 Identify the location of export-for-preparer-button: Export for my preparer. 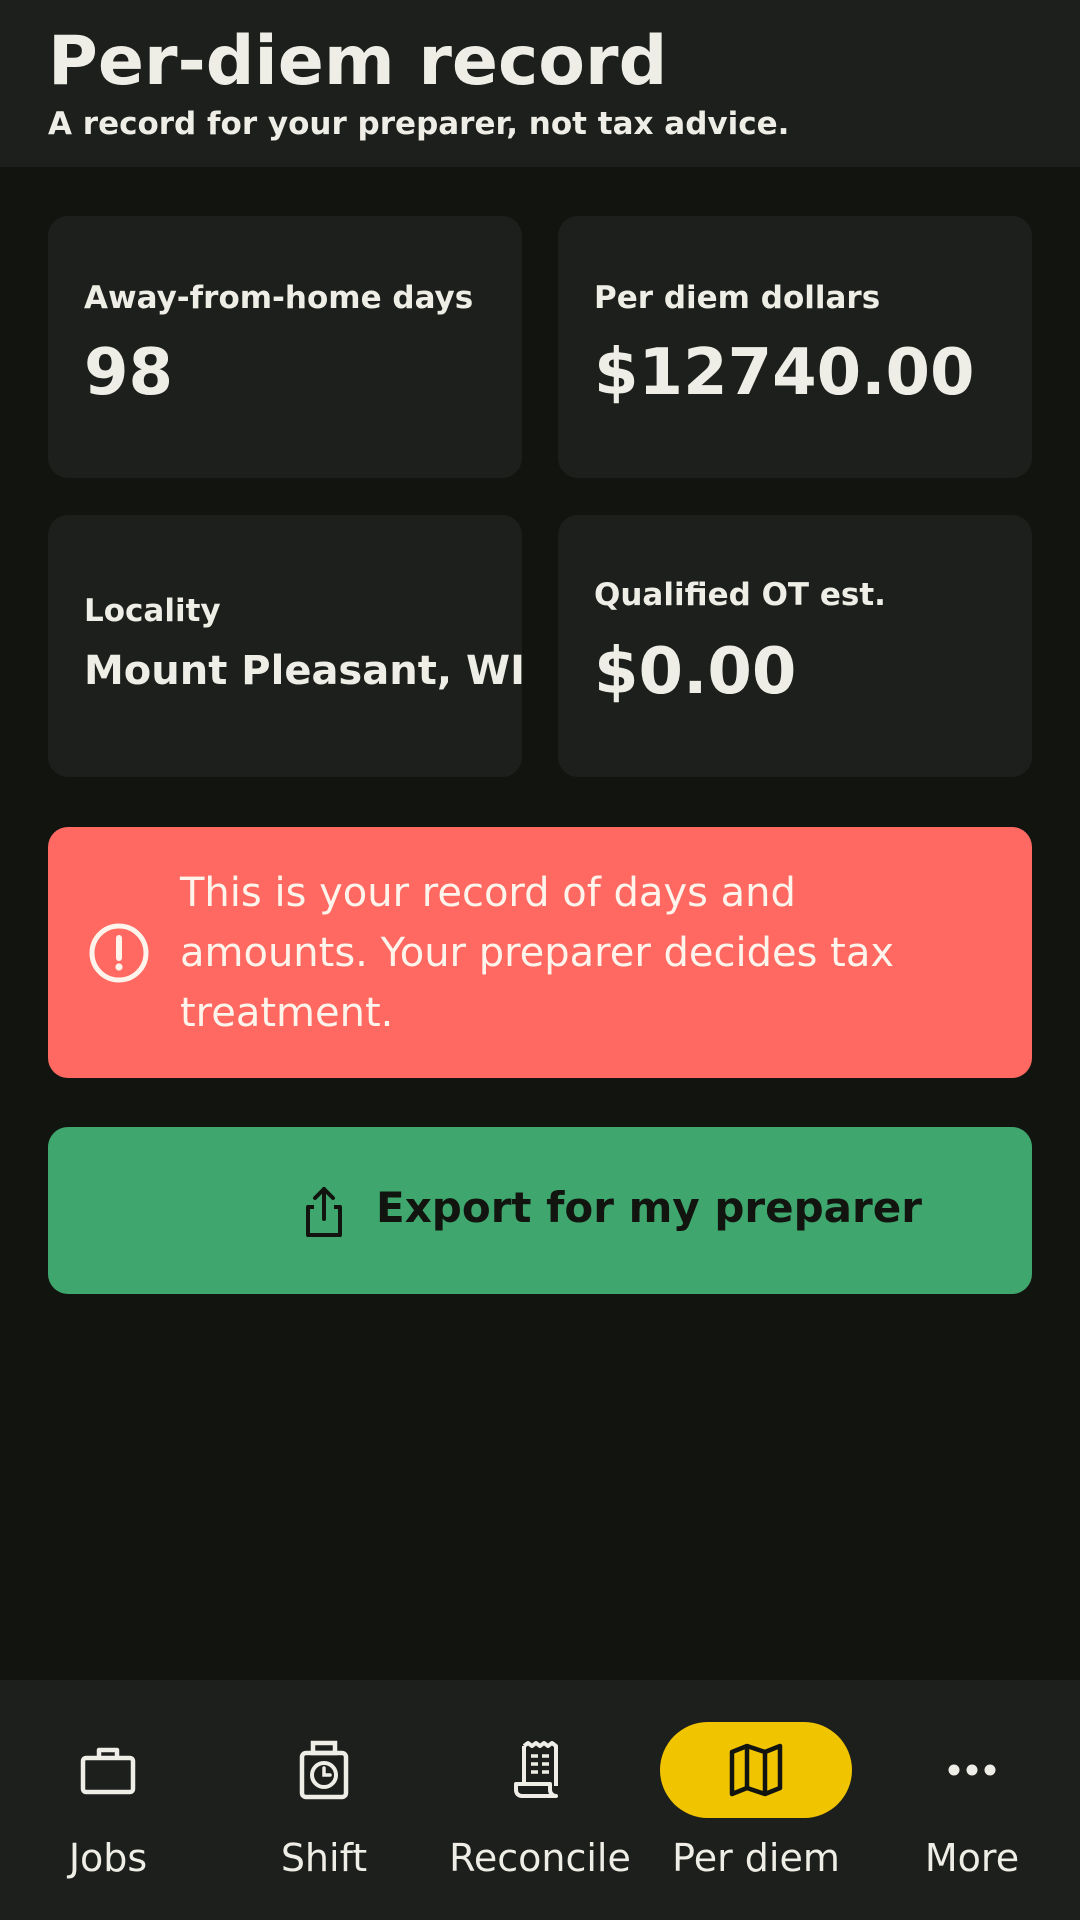
(540, 1210).